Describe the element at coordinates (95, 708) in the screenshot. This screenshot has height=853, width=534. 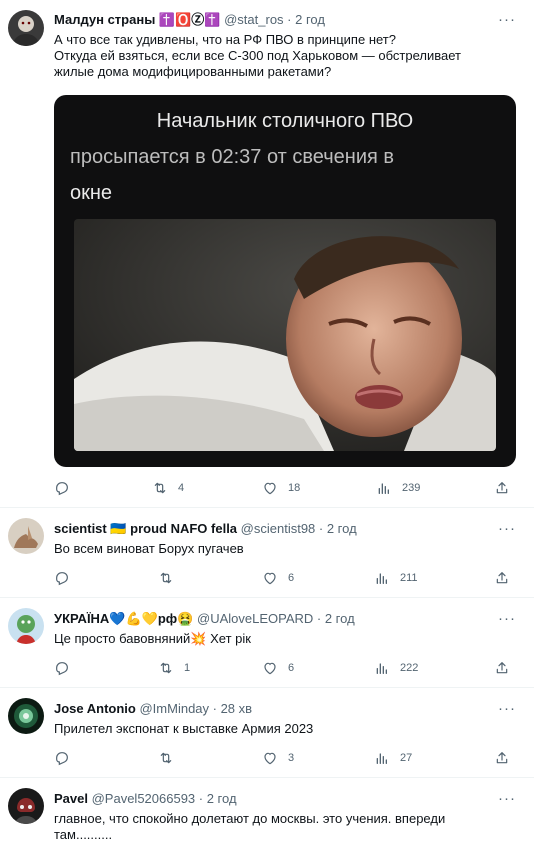
I see `author-name: Jose Antonio` at that location.